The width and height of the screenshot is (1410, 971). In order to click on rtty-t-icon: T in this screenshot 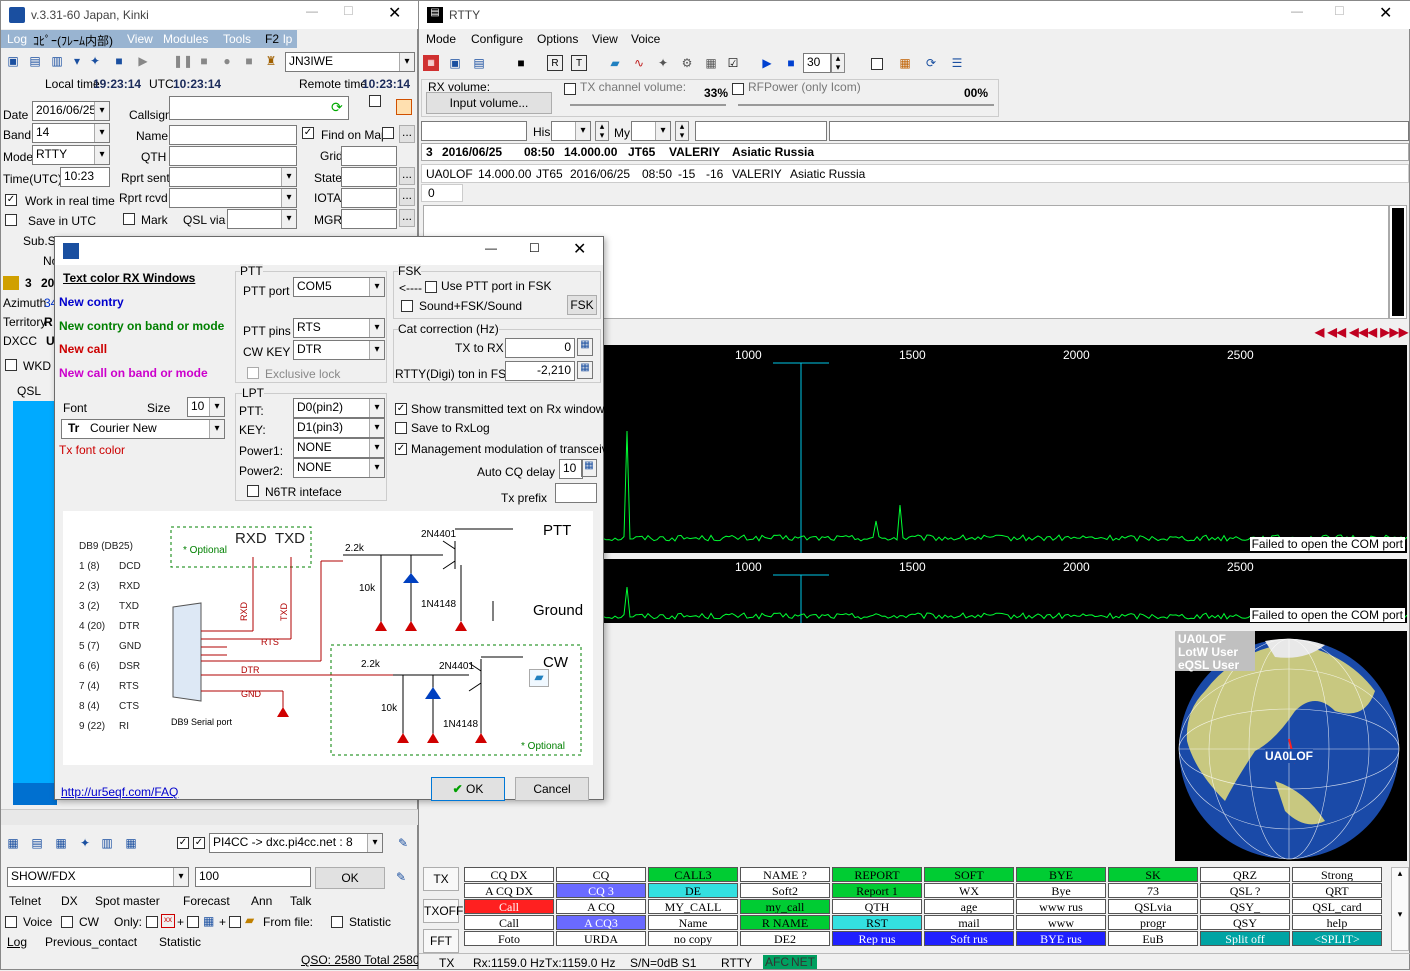, I will do `click(579, 63)`.